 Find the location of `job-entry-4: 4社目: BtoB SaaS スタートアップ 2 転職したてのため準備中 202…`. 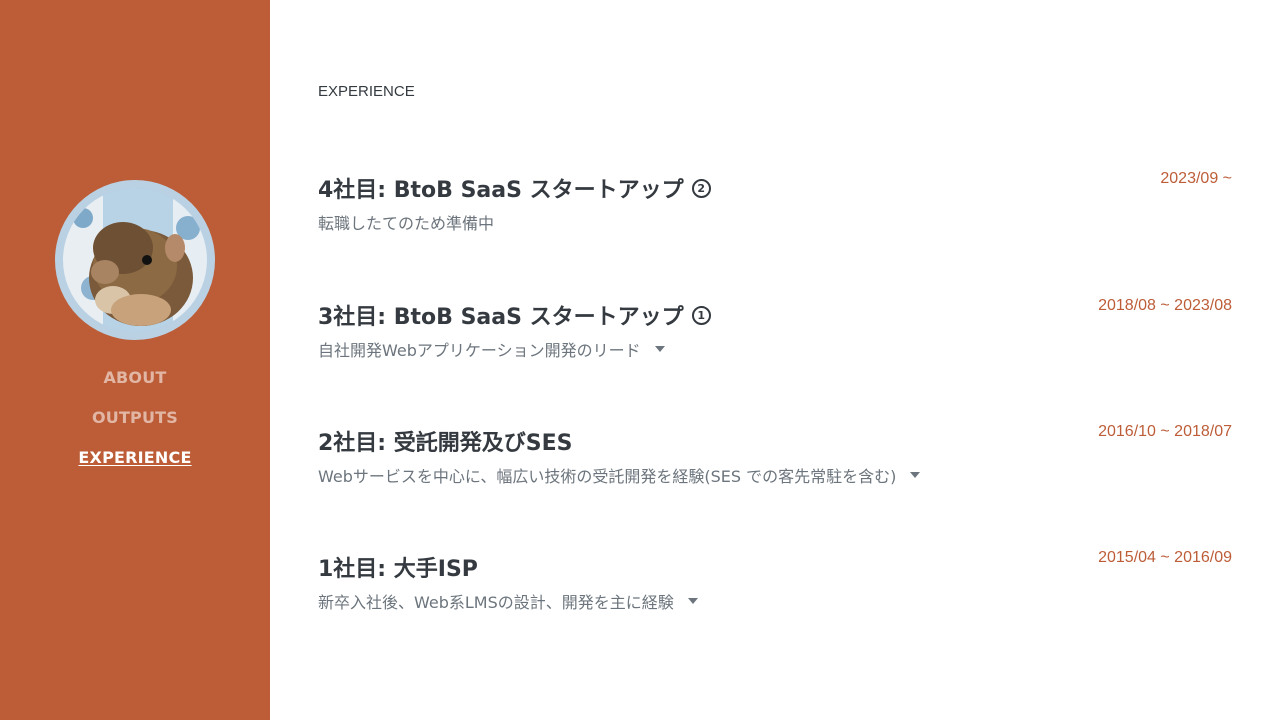

job-entry-4: 4社目: BtoB SaaS スタートアップ 2 転職したてのため準備中 202… is located at coordinates (775, 202).